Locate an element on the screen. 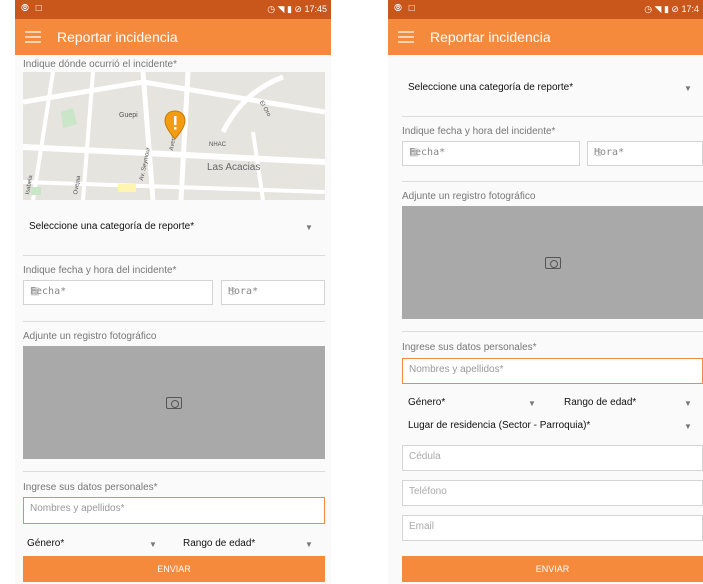 The image size is (703, 584). location-marker-icon is located at coordinates (175, 125).